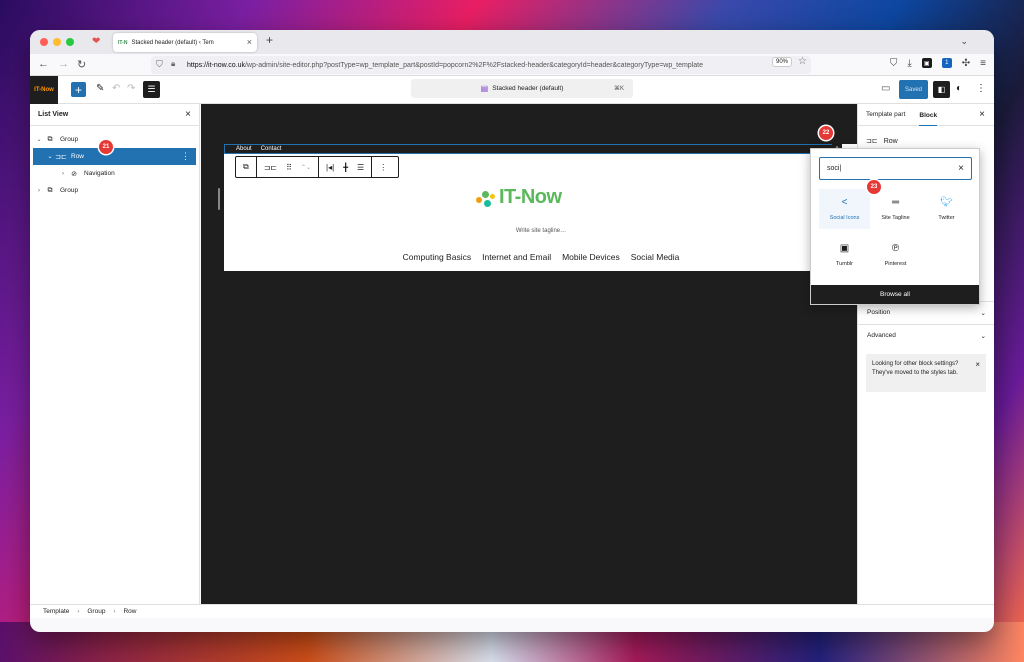 The width and height of the screenshot is (1024, 662). I want to click on back-arrow-icon: ←, so click(43, 64).